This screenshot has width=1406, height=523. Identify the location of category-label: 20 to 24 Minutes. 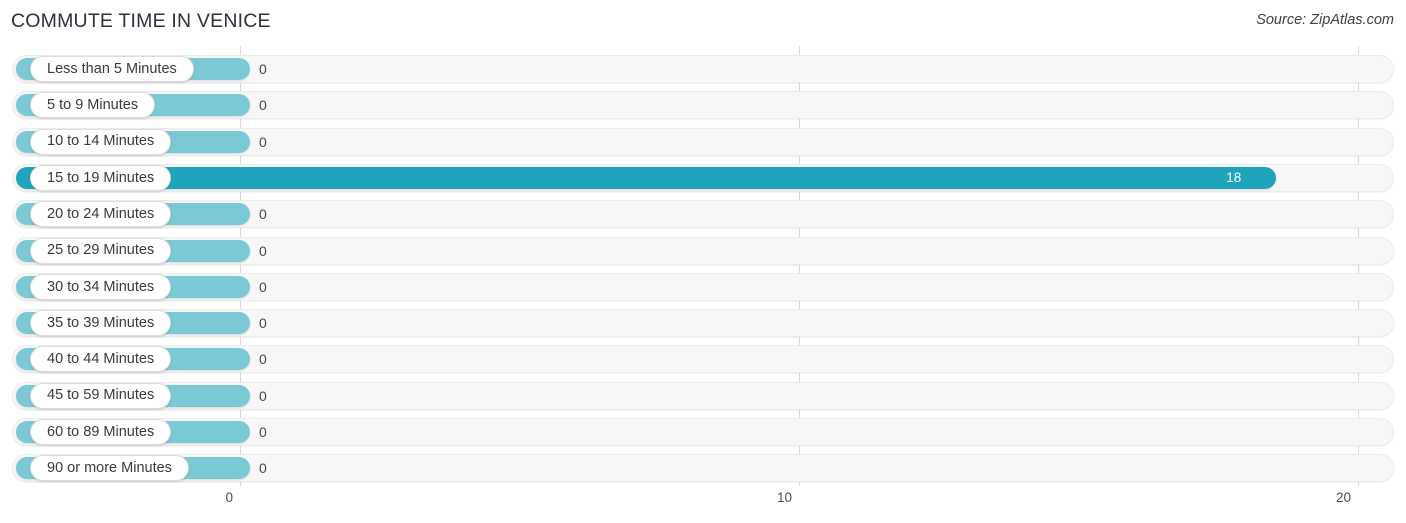
(101, 213).